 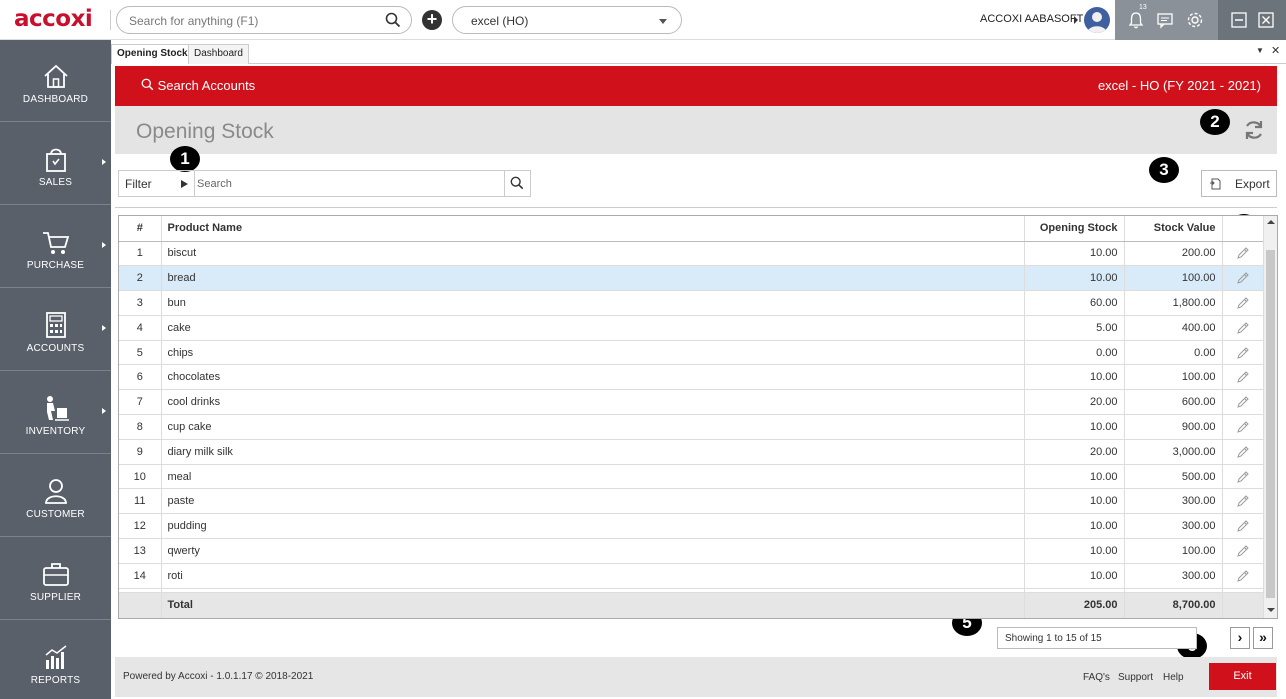 I want to click on table-row: 12 pudding 10.00 300.00, so click(x=692, y=526).